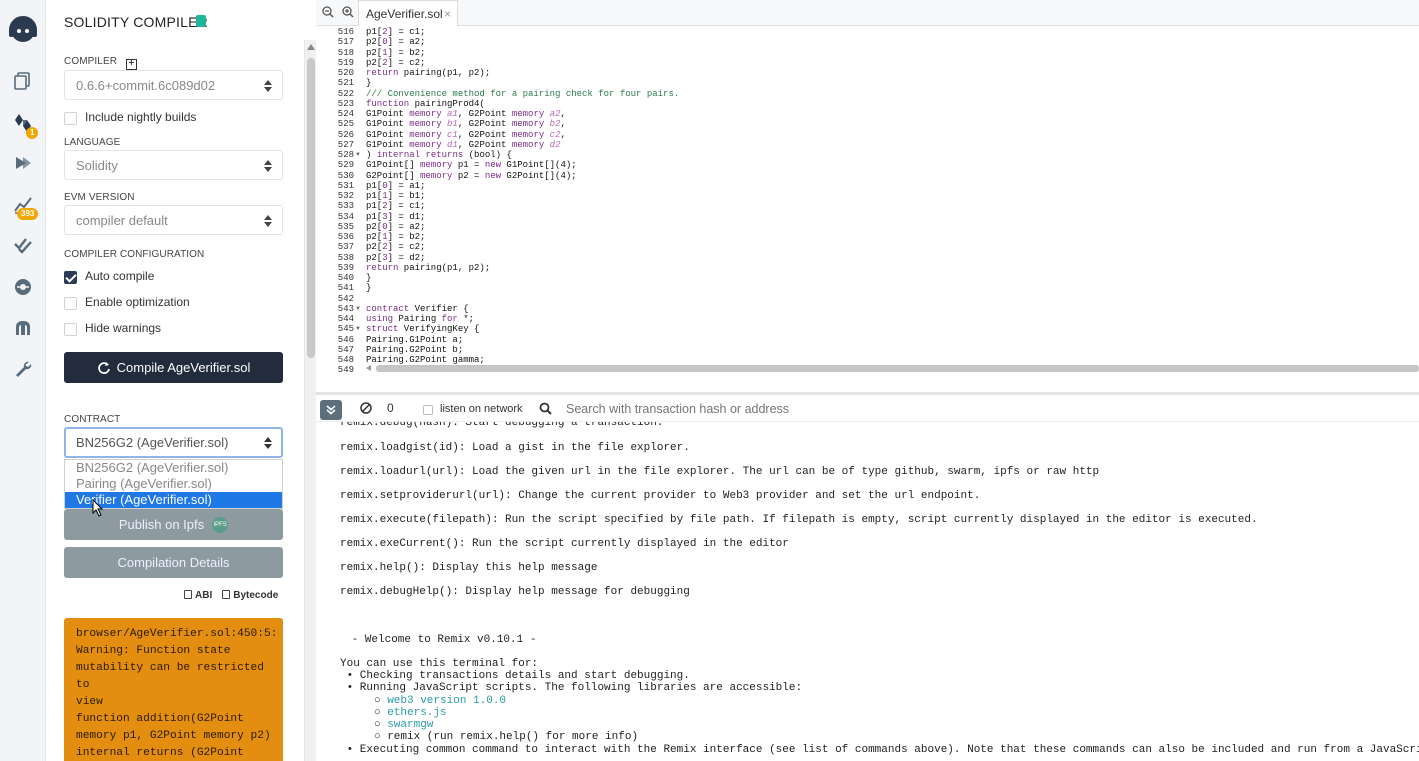  Describe the element at coordinates (23, 369) in the screenshot. I see `settings-icon` at that location.